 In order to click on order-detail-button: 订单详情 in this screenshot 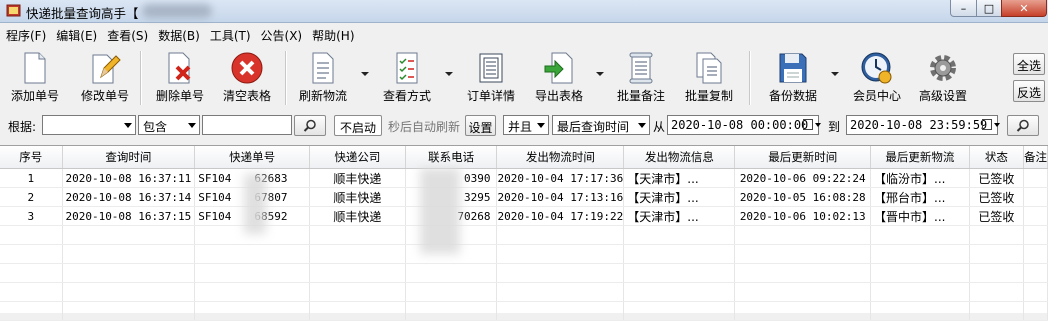, I will do `click(491, 79)`.